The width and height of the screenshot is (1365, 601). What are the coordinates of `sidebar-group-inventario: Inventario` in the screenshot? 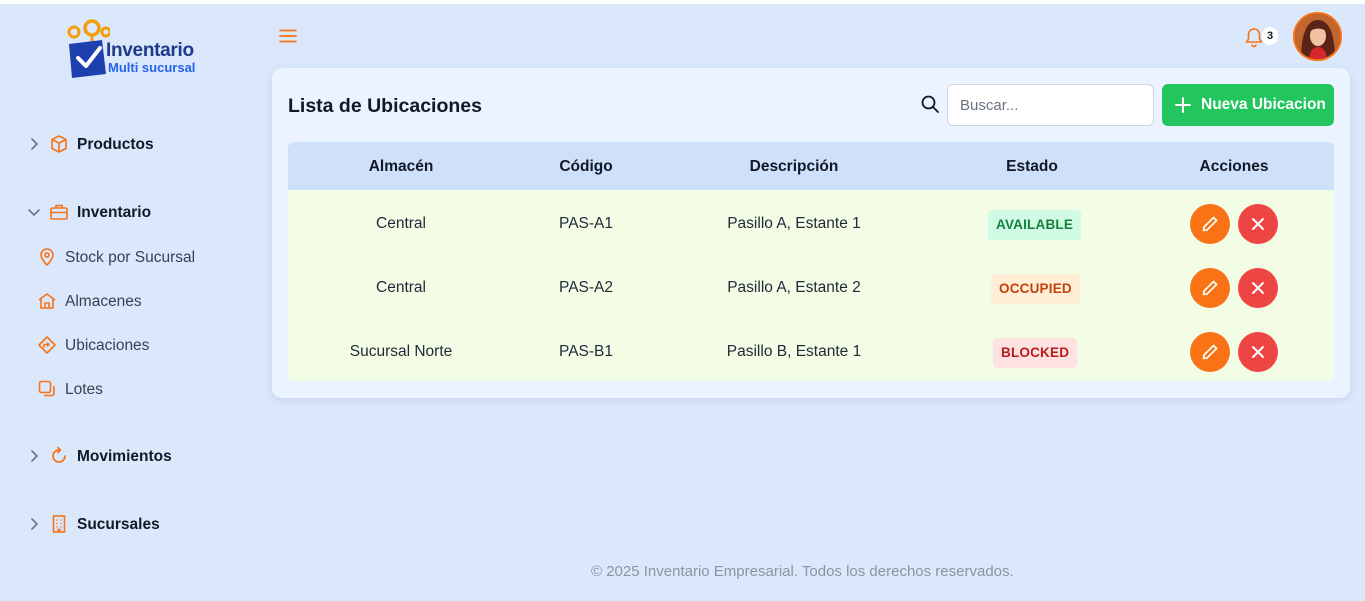 It's located at (131, 212).